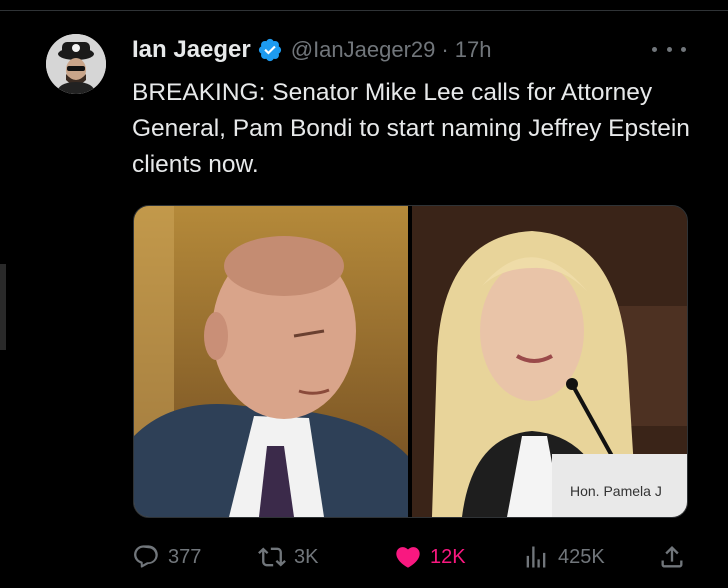 This screenshot has height=588, width=728. I want to click on repost-button: 3K, so click(288, 557).